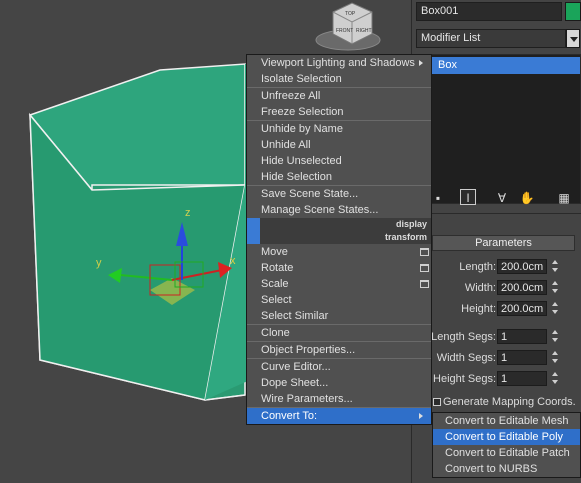  I want to click on param-label-height: Height:, so click(478, 309).